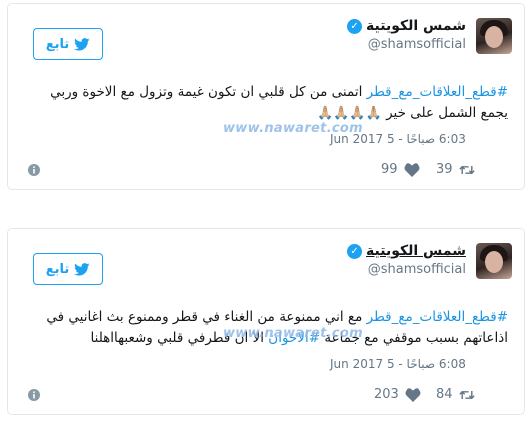 The image size is (532, 423). I want to click on like-count: 99, so click(389, 169).